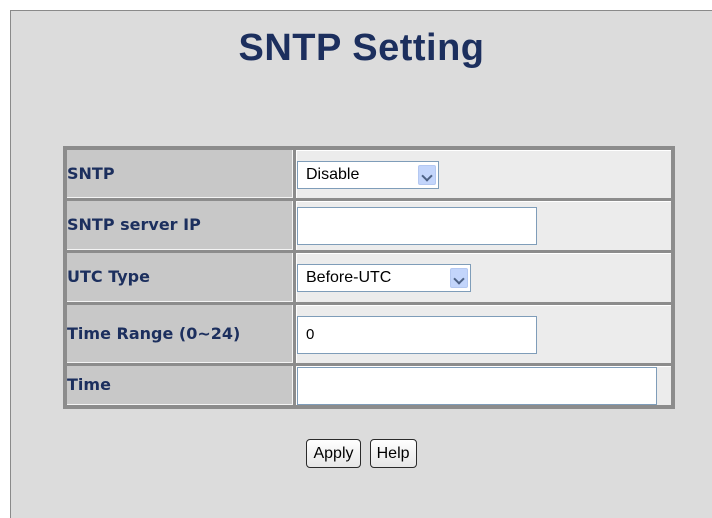 The width and height of the screenshot is (712, 518). What do you see at coordinates (333, 453) in the screenshot?
I see `apply-button: Apply` at bounding box center [333, 453].